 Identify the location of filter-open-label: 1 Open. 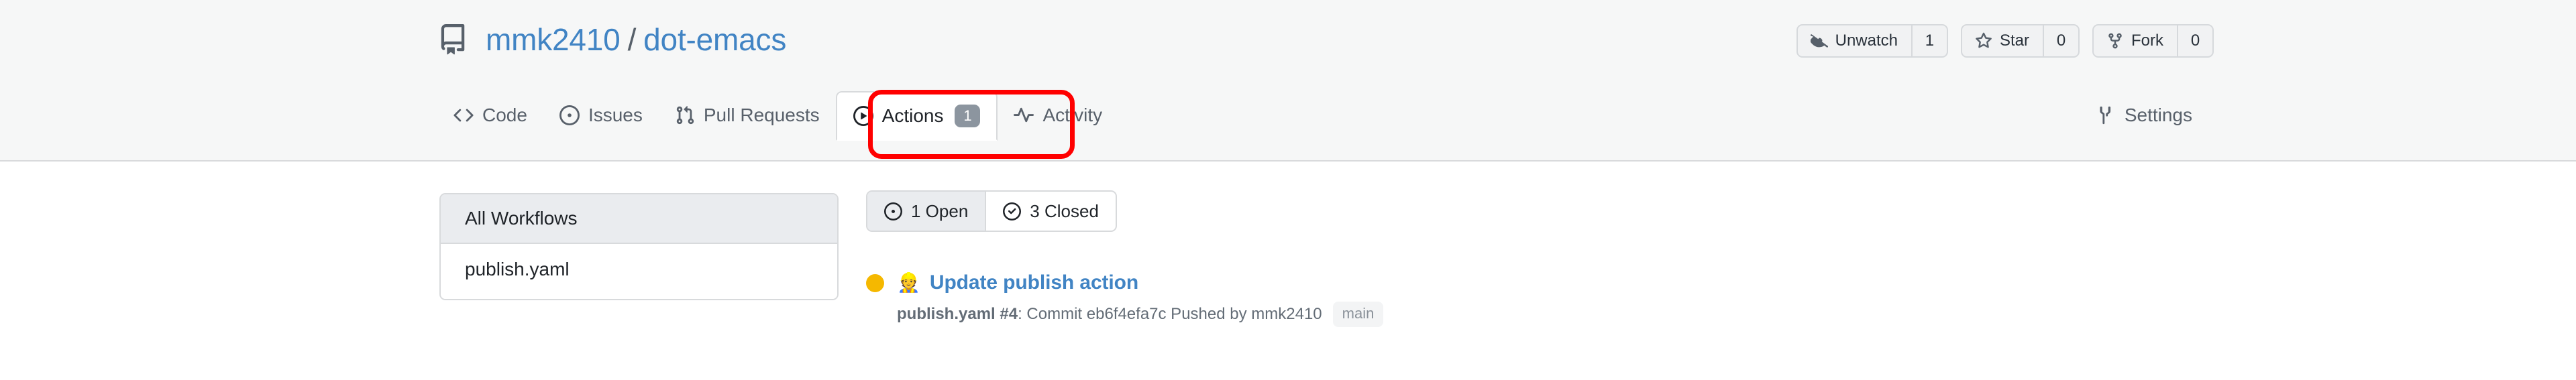
(940, 210).